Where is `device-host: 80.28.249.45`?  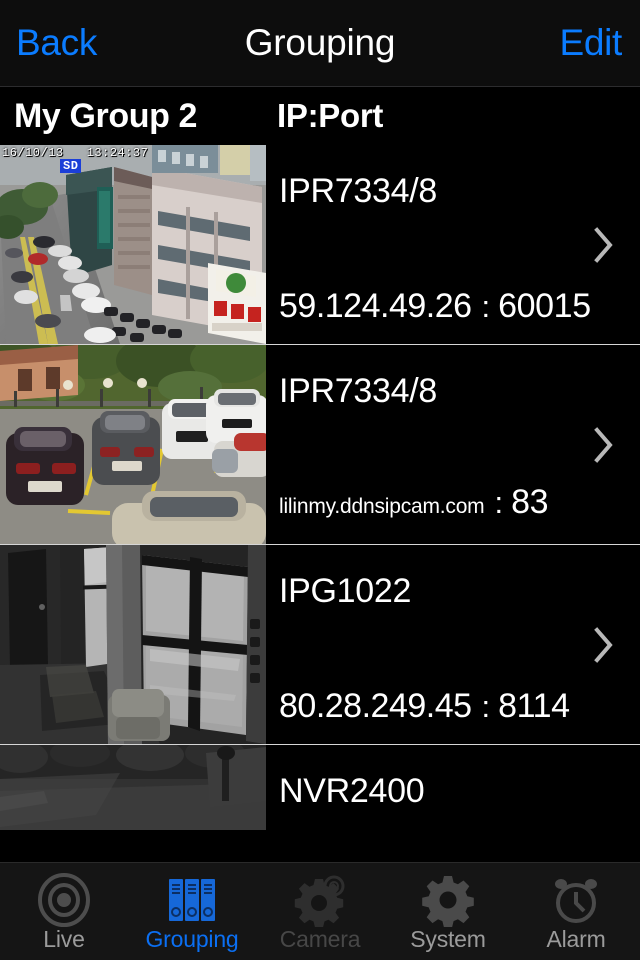 device-host: 80.28.249.45 is located at coordinates (375, 706).